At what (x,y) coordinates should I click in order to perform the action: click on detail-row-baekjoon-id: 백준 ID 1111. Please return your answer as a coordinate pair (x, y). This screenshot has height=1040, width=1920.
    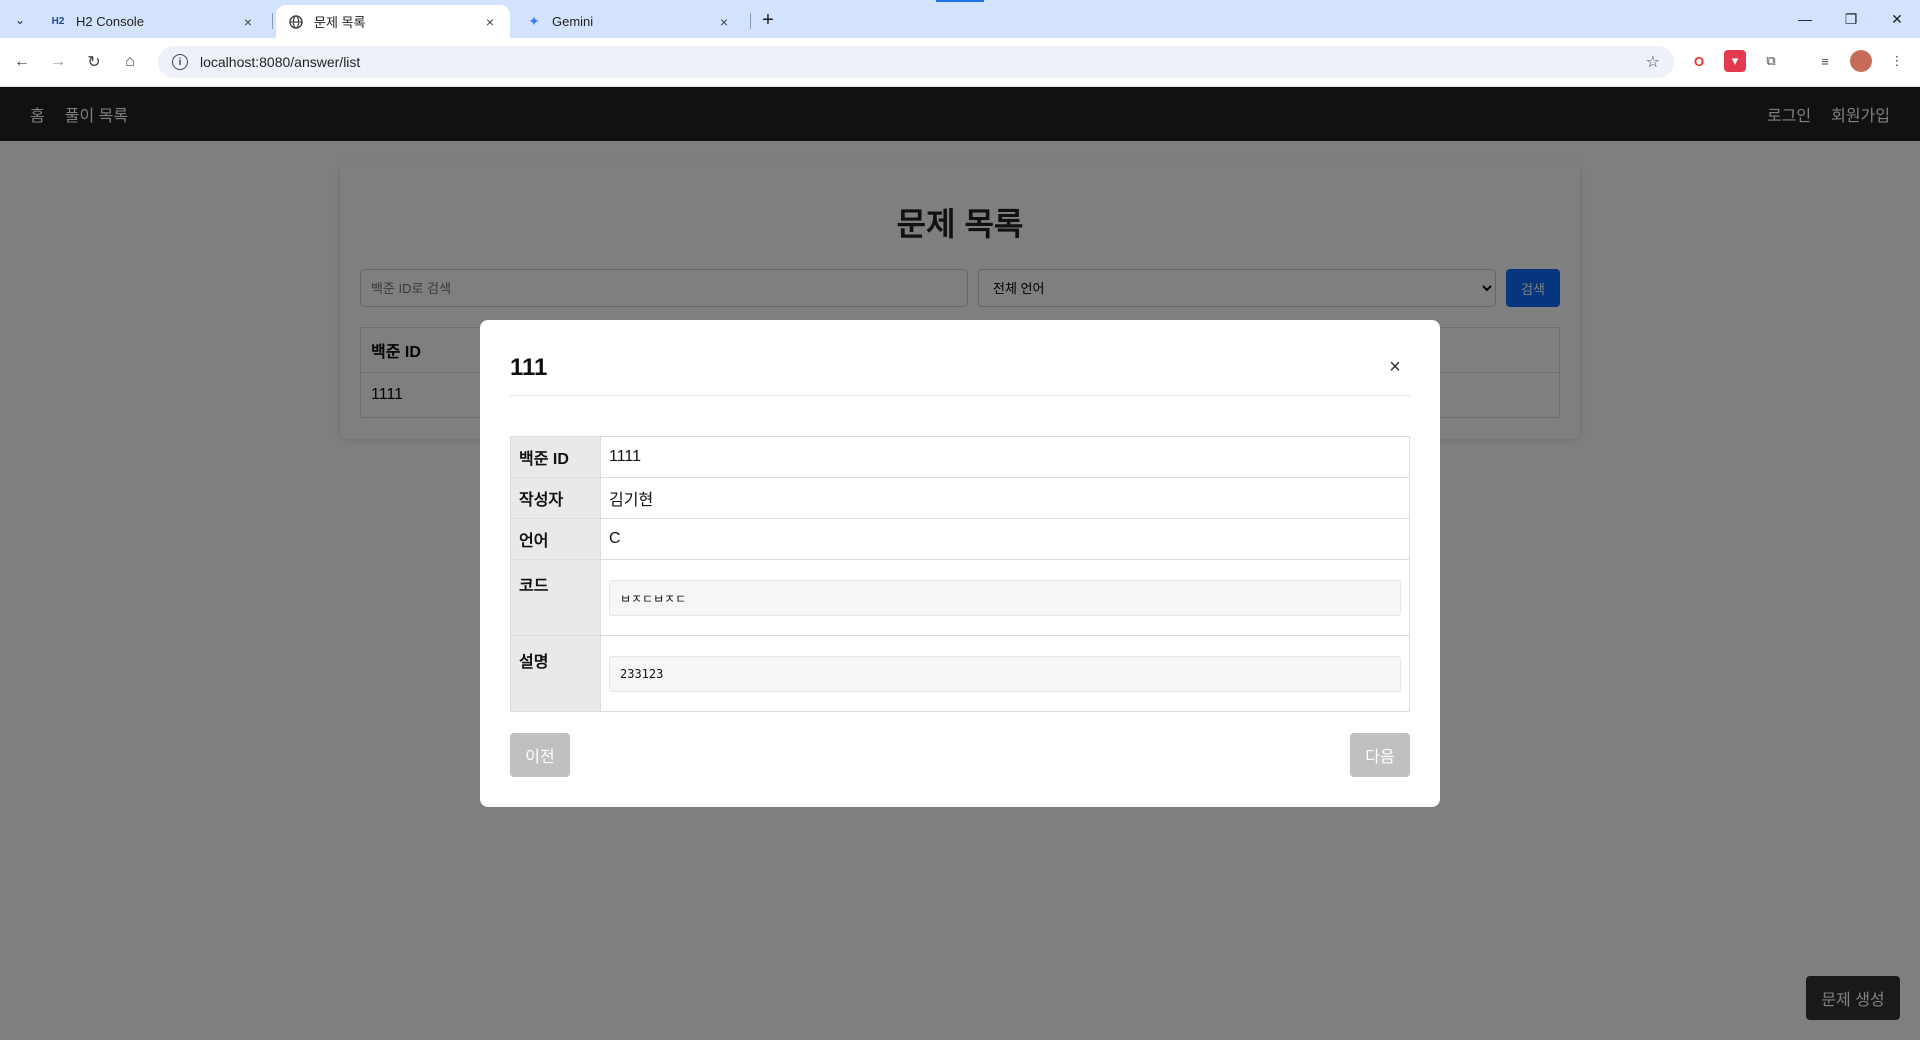
    Looking at the image, I should click on (960, 457).